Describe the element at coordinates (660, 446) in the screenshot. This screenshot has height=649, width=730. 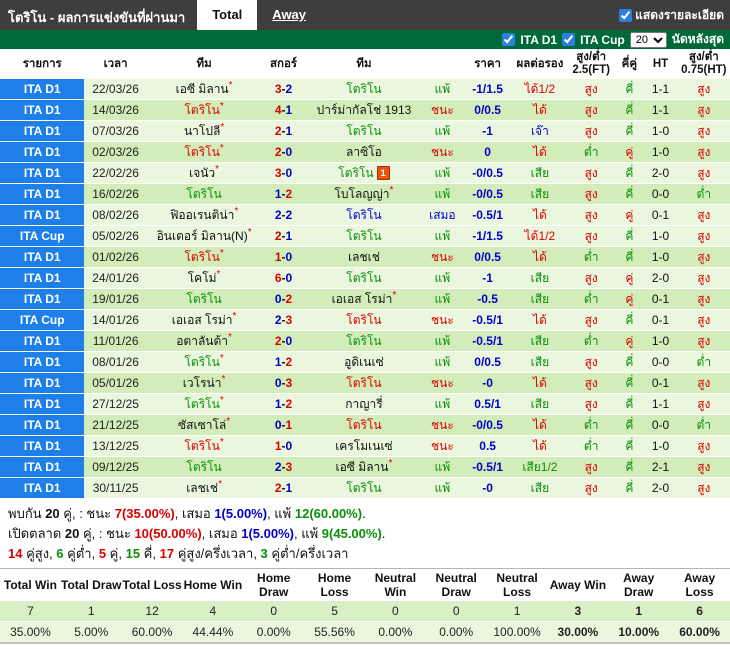
I see `half-time-score: 1-0` at that location.